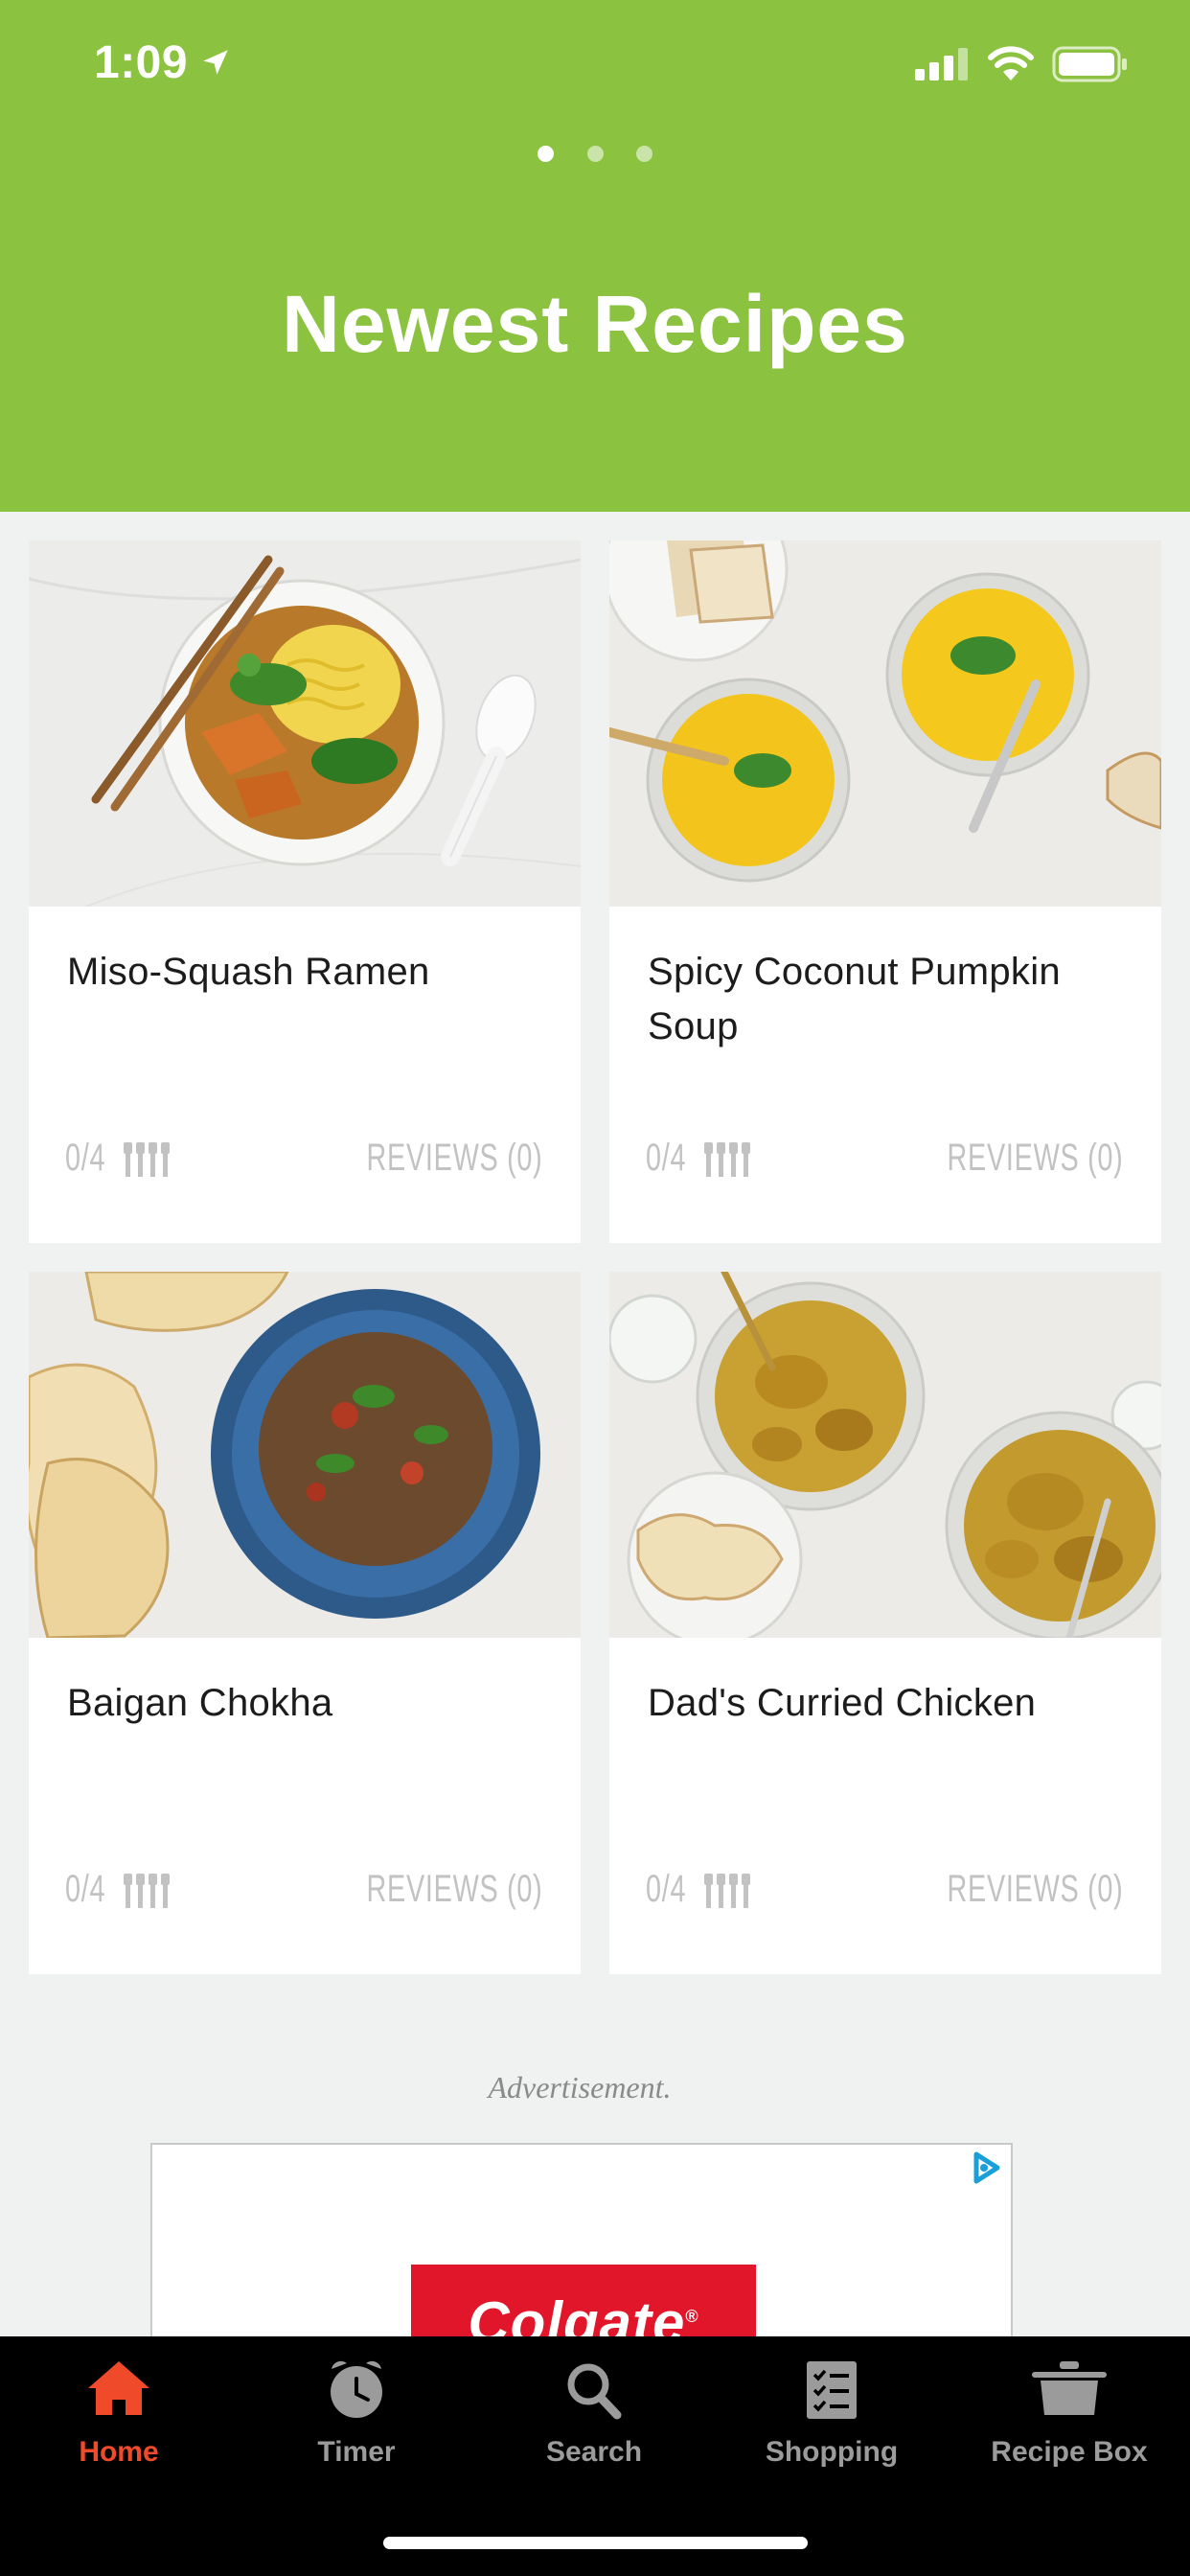  What do you see at coordinates (1090, 64) in the screenshot?
I see `battery-icon` at bounding box center [1090, 64].